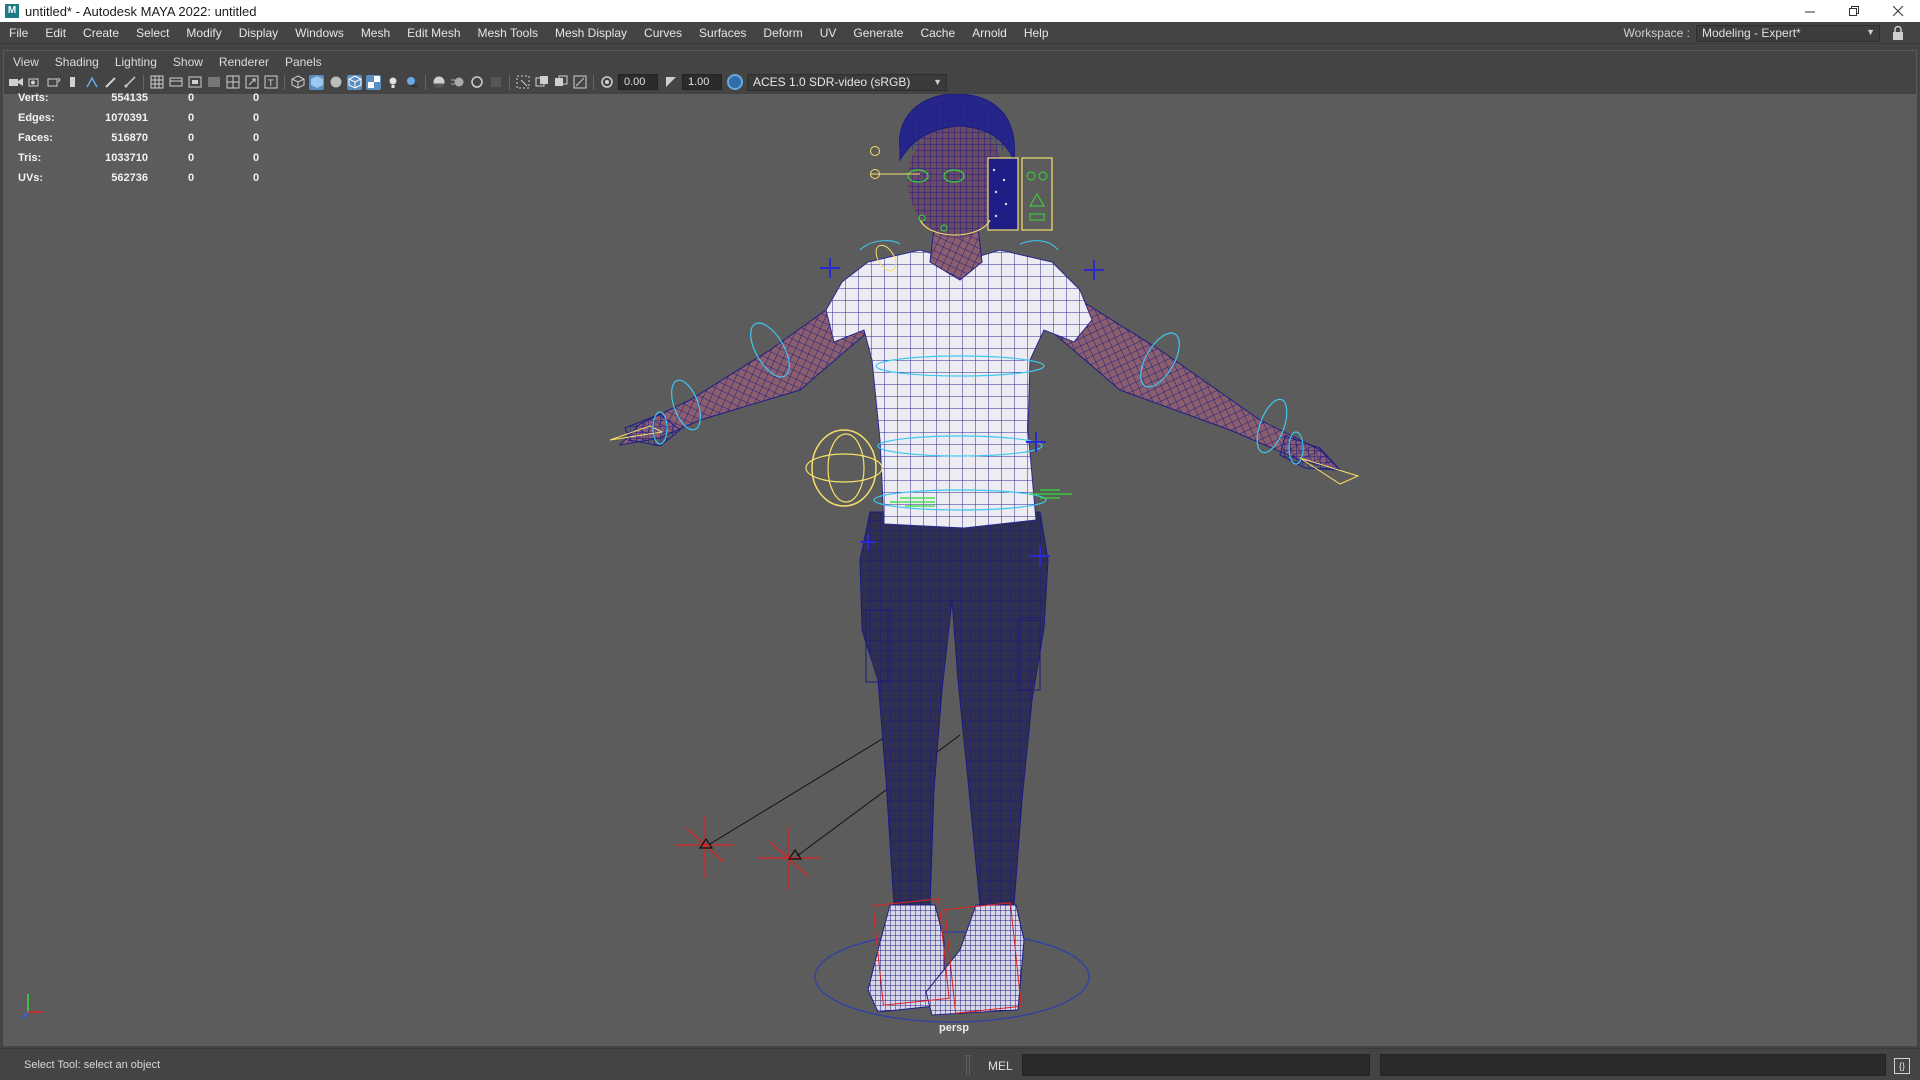 The width and height of the screenshot is (1920, 1080). Describe the element at coordinates (258, 33) in the screenshot. I see `menu-display: Display` at that location.